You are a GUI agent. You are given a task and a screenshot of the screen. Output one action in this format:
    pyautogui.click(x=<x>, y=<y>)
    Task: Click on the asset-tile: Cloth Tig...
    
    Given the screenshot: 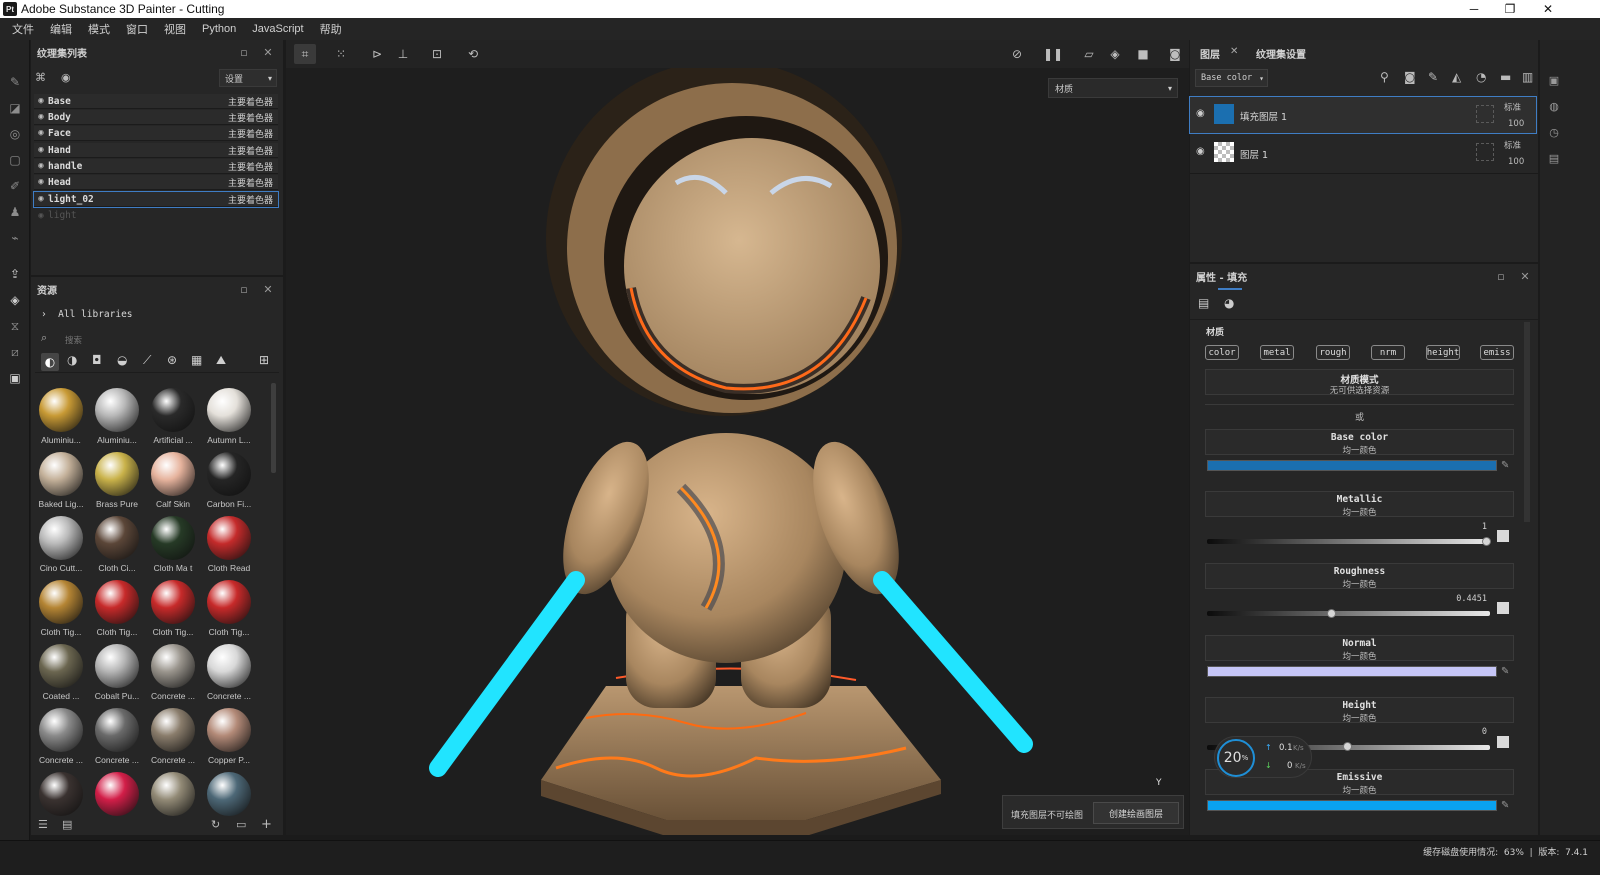 What is the action you would take?
    pyautogui.click(x=173, y=609)
    